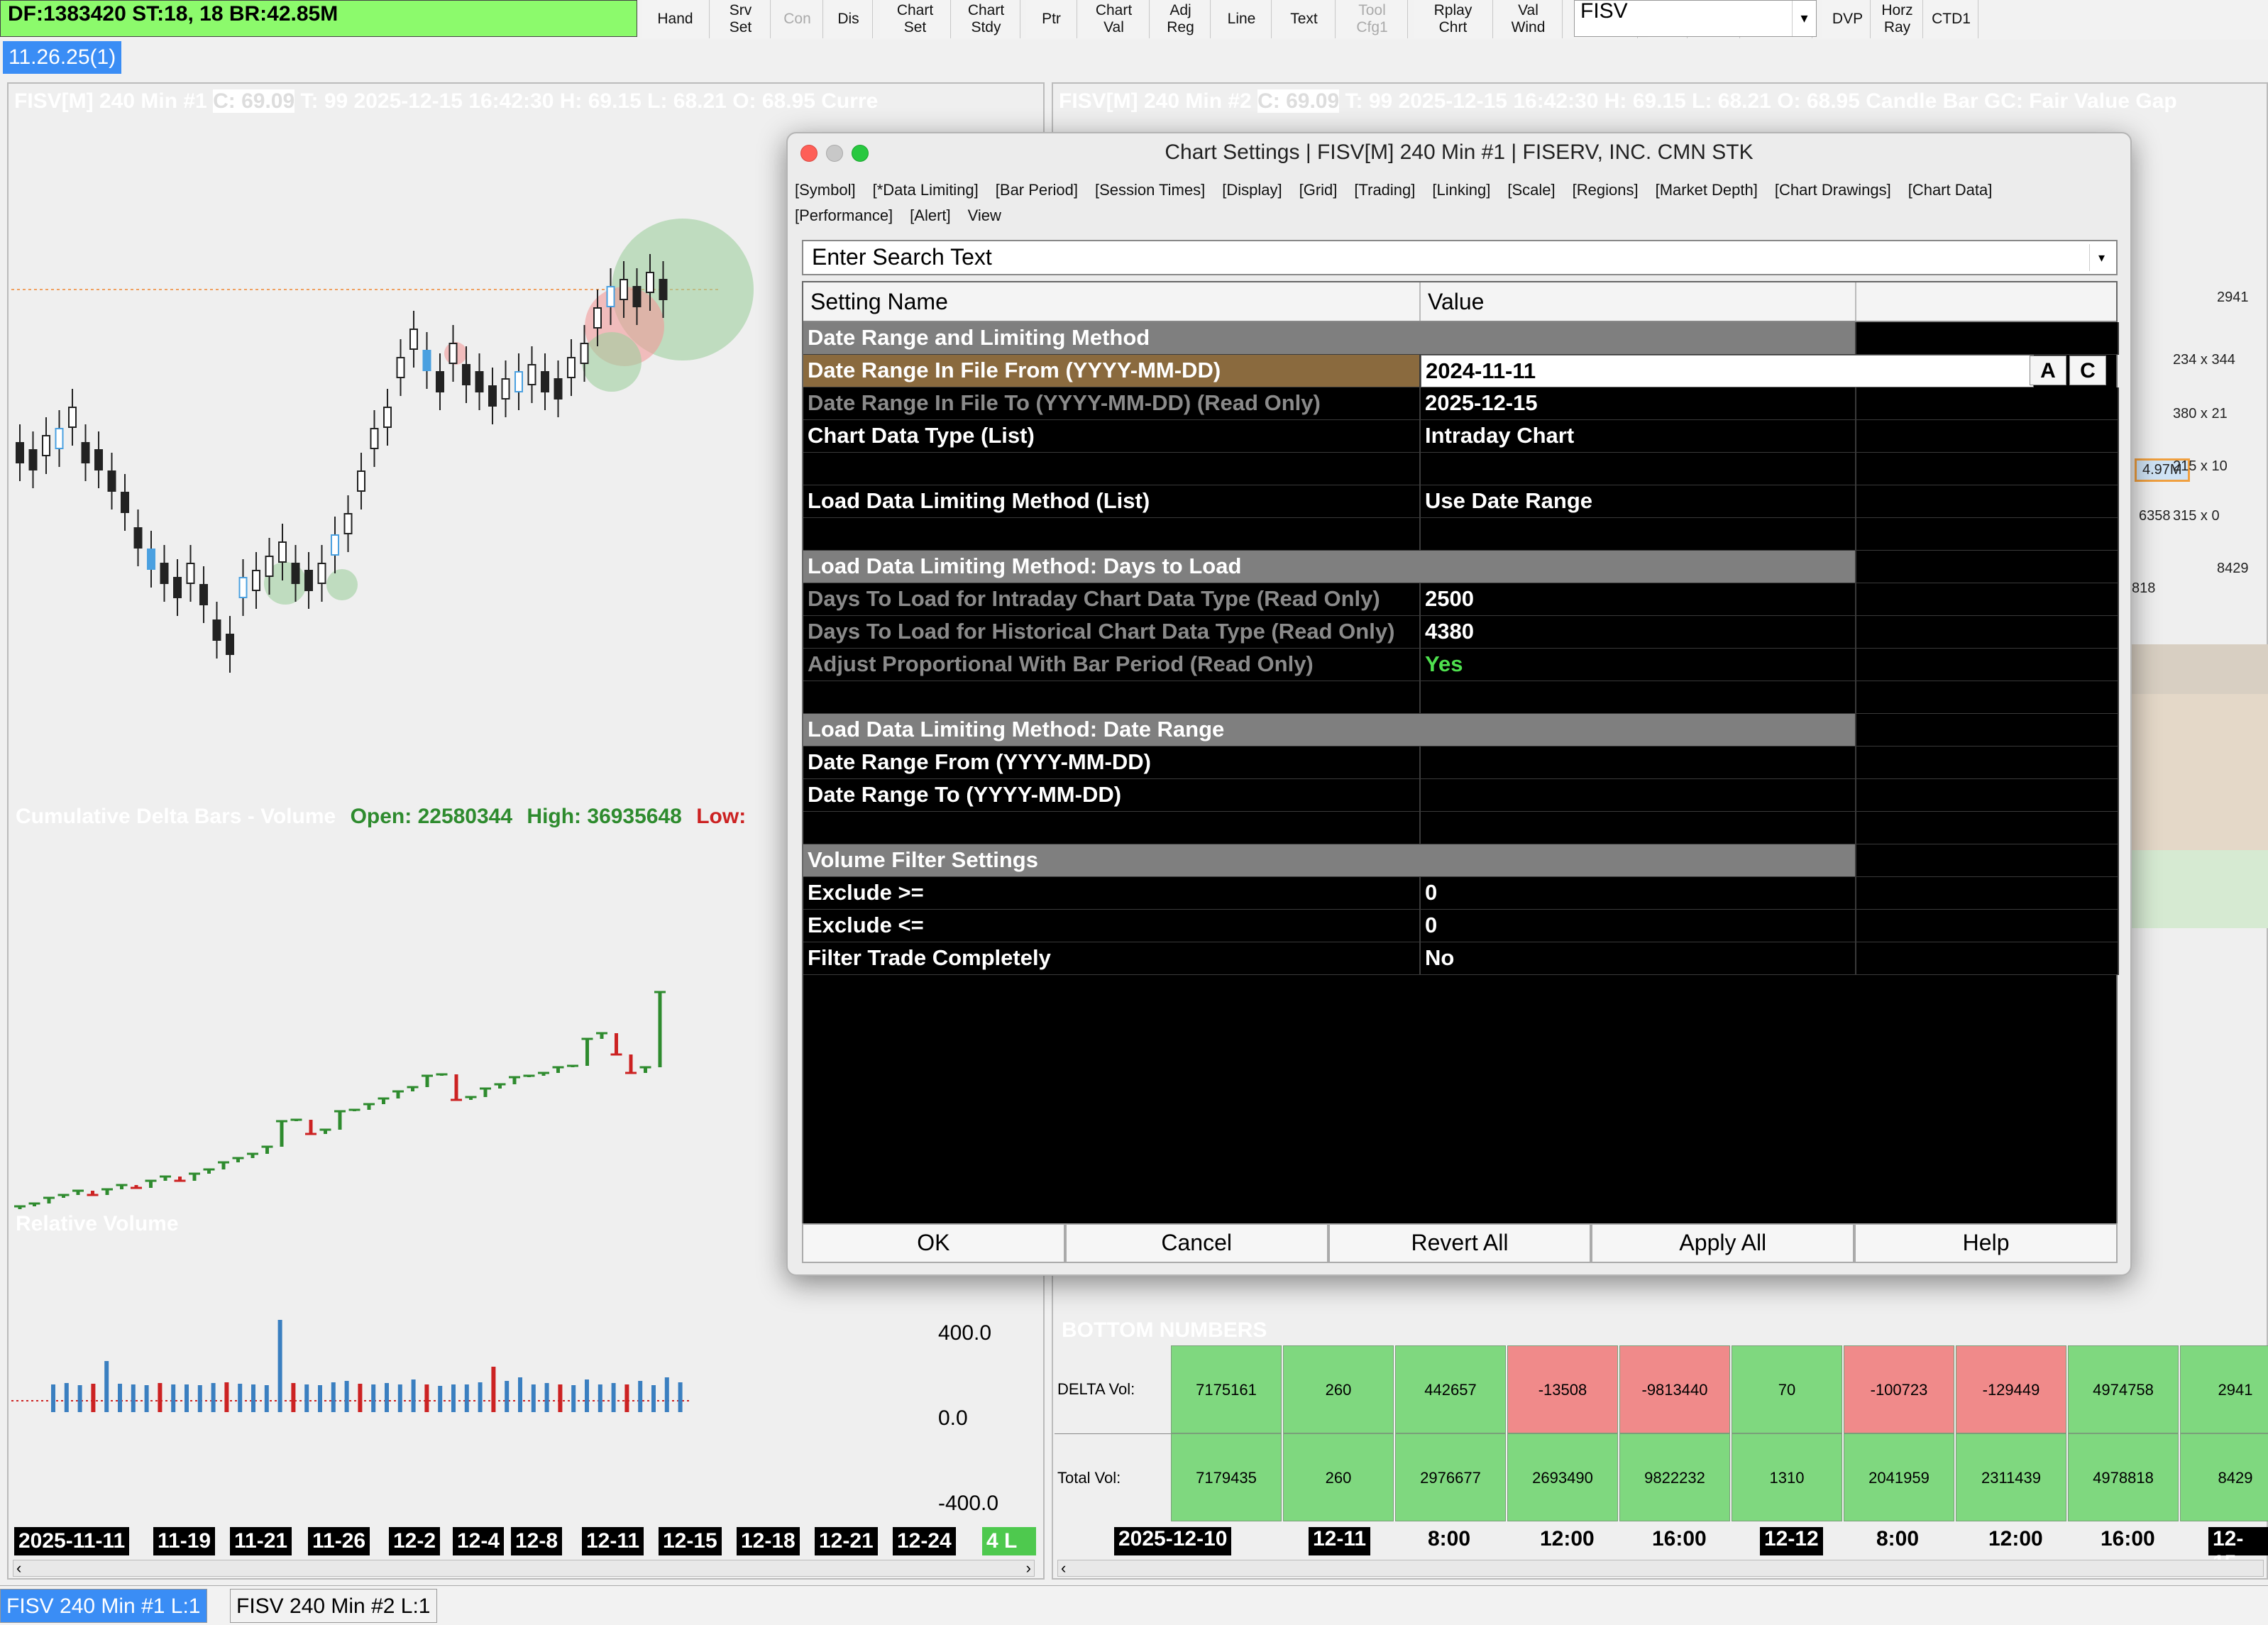 Image resolution: width=2268 pixels, height=1625 pixels. What do you see at coordinates (103, 1606) in the screenshot?
I see `tab-chart-1: FISV 240 Min #1 L:1` at bounding box center [103, 1606].